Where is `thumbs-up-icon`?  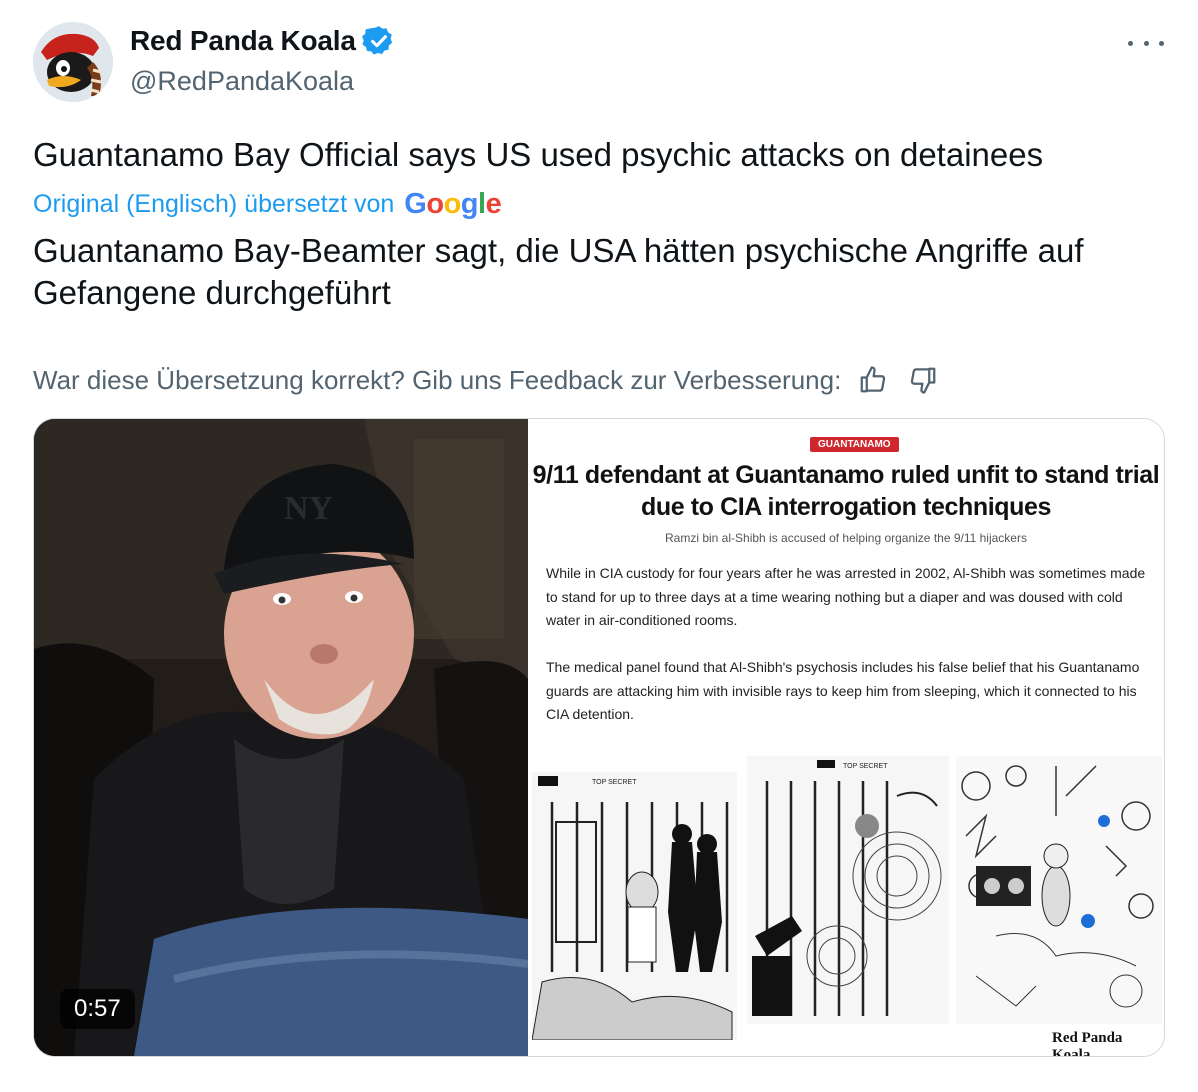
thumbs-up-icon is located at coordinates (873, 379).